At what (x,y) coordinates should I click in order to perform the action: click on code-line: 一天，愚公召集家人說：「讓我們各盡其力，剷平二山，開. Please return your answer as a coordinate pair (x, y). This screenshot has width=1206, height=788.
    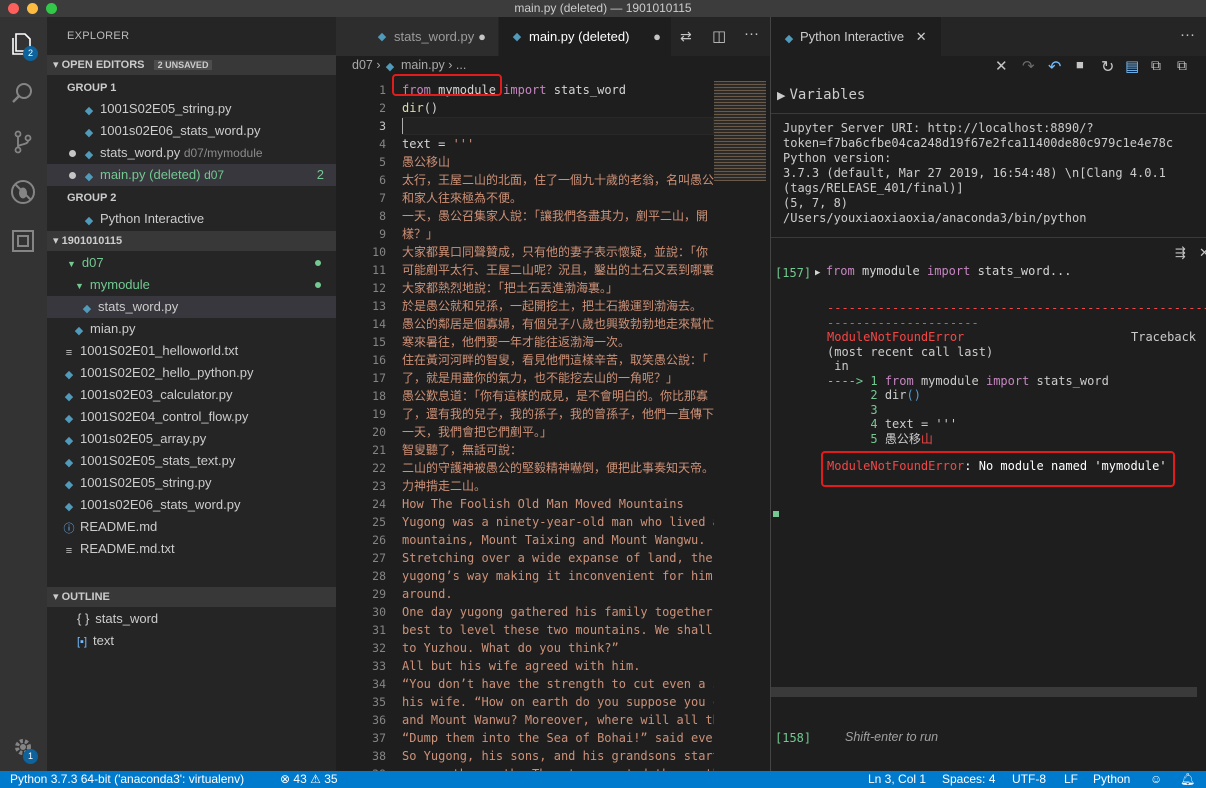
    Looking at the image, I should click on (558, 216).